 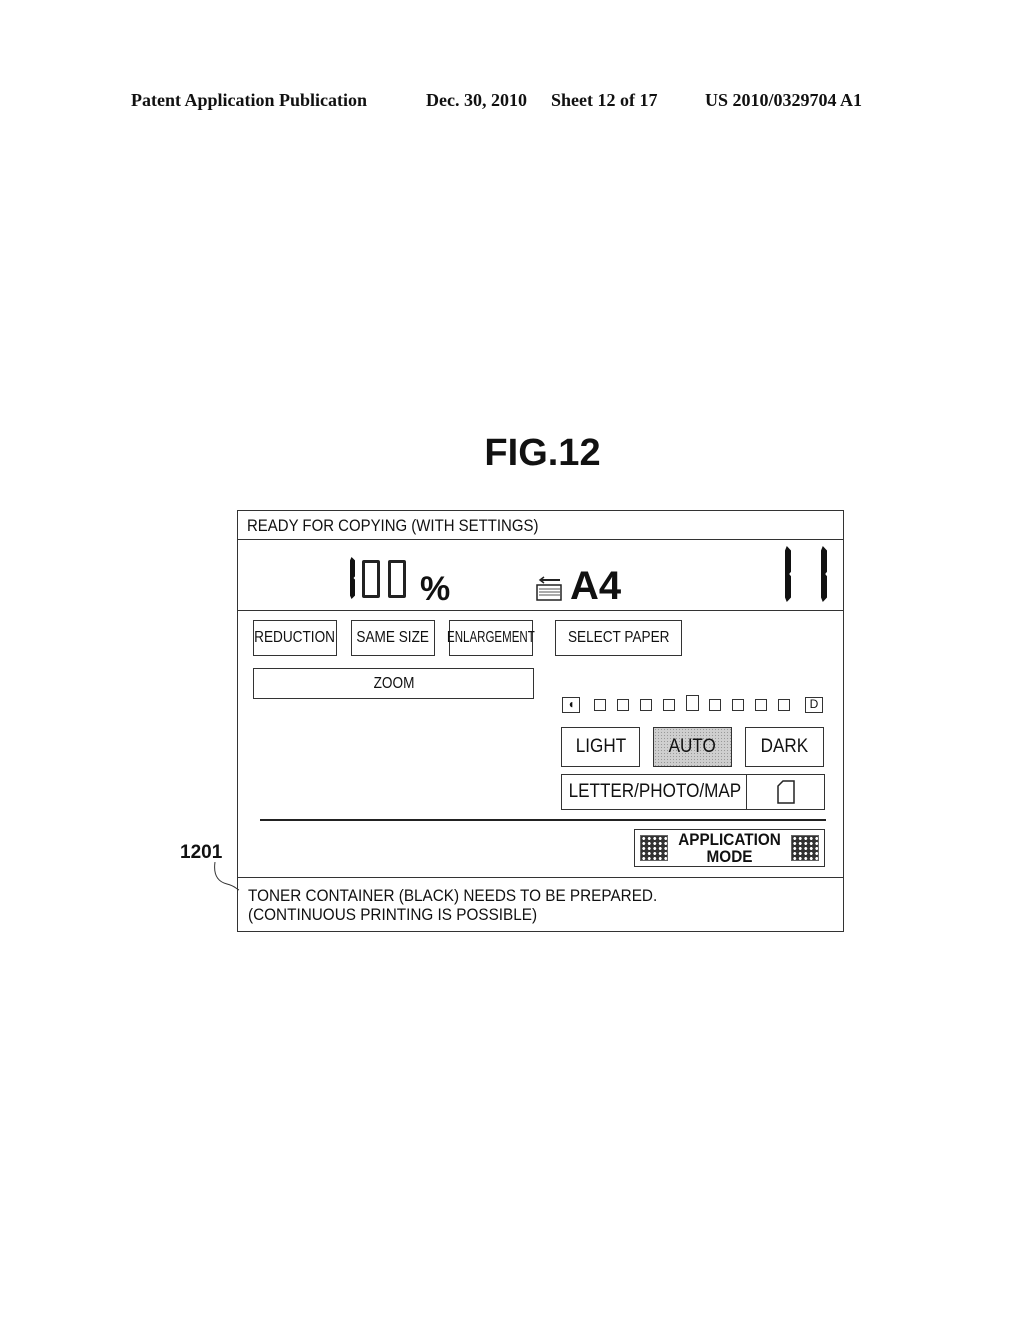 What do you see at coordinates (596, 586) in the screenshot?
I see `paper-size: A4` at bounding box center [596, 586].